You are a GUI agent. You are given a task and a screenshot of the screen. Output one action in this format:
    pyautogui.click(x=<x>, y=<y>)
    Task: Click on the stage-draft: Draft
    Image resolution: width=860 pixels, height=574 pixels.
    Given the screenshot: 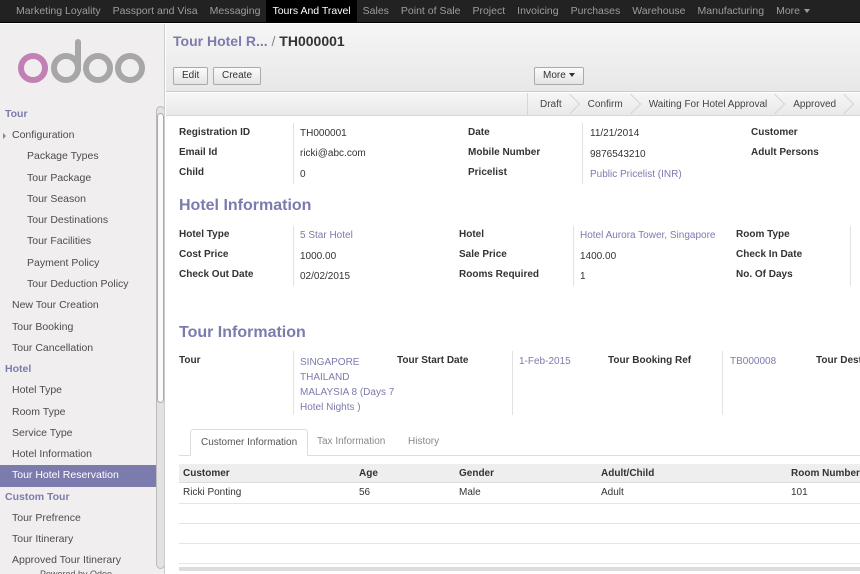 What is the action you would take?
    pyautogui.click(x=551, y=104)
    